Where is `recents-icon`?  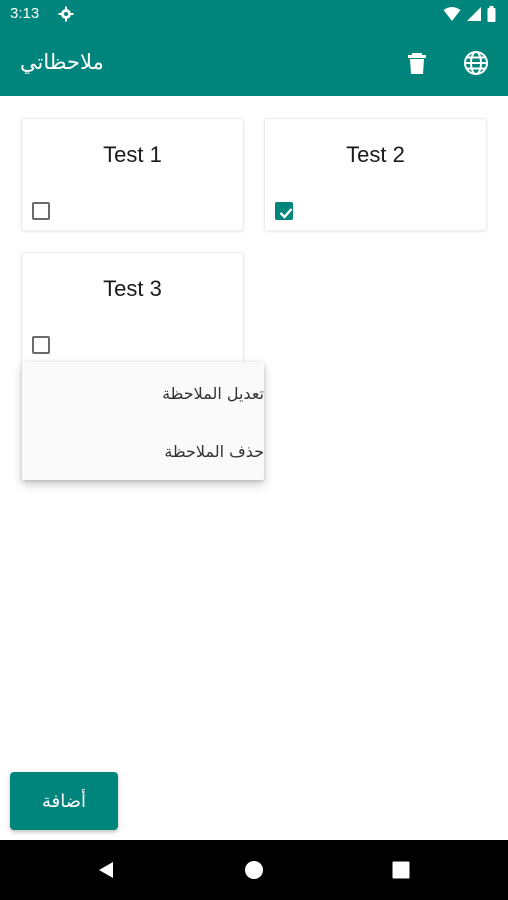 recents-icon is located at coordinates (401, 870).